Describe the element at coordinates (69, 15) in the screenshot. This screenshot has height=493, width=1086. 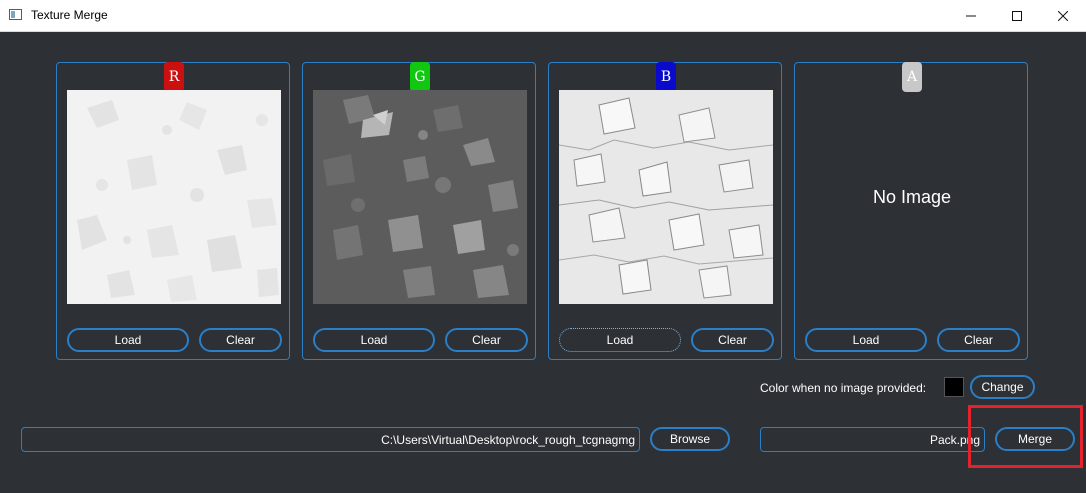
I see `window-title: Texture Merge` at that location.